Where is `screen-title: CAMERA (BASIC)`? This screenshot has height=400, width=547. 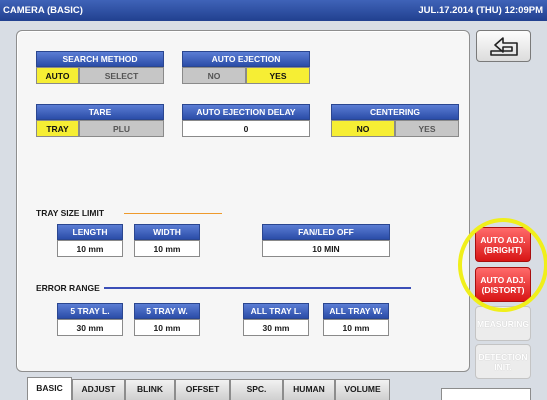 screen-title: CAMERA (BASIC) is located at coordinates (43, 10).